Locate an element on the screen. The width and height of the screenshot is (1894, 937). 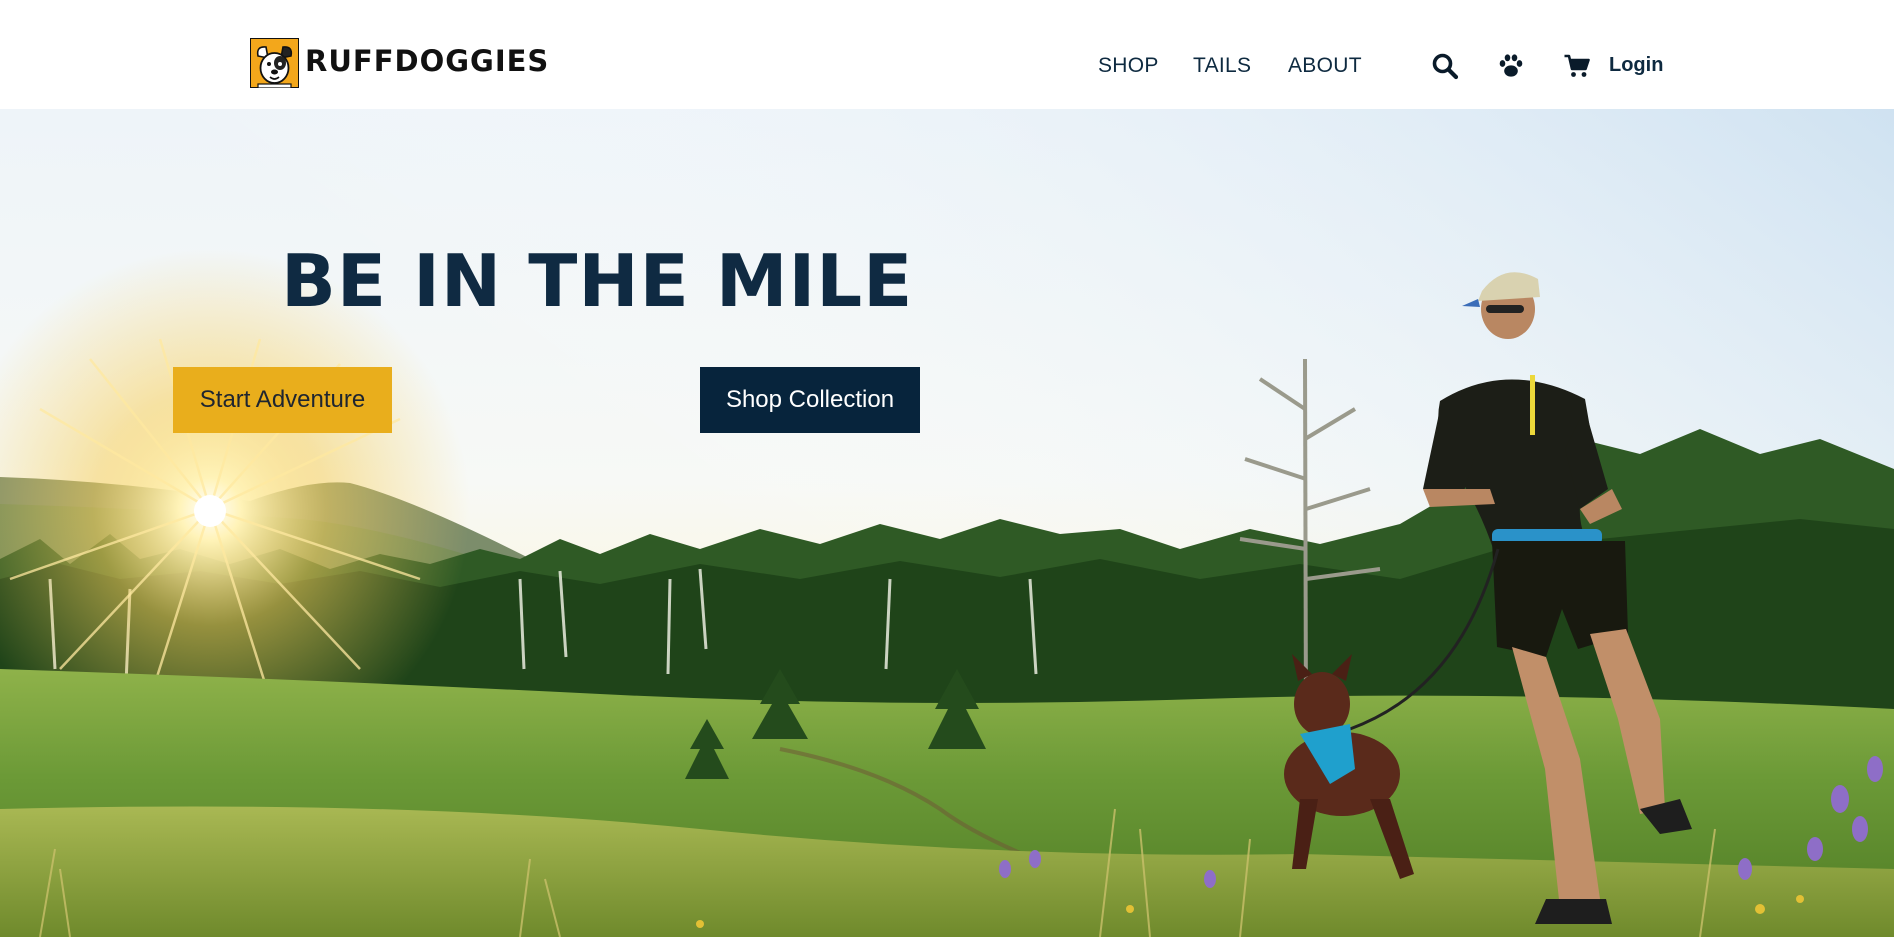
nav-shop: SHOP is located at coordinates (1128, 66).